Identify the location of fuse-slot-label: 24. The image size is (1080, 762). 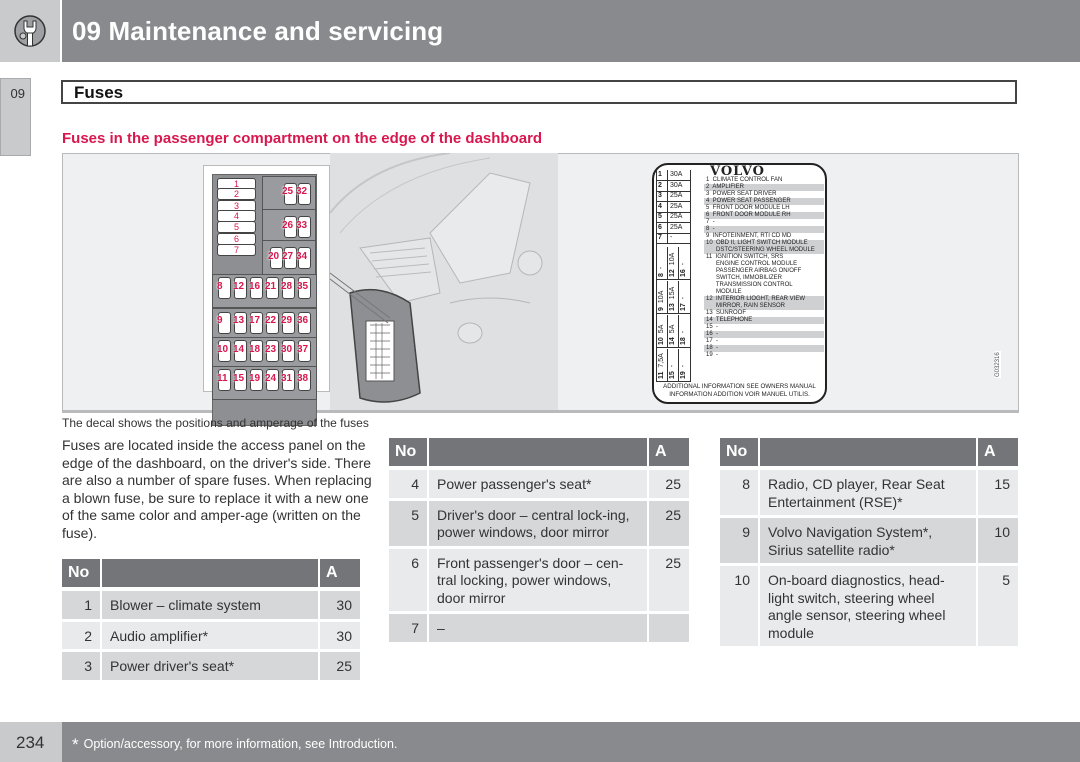
(271, 378).